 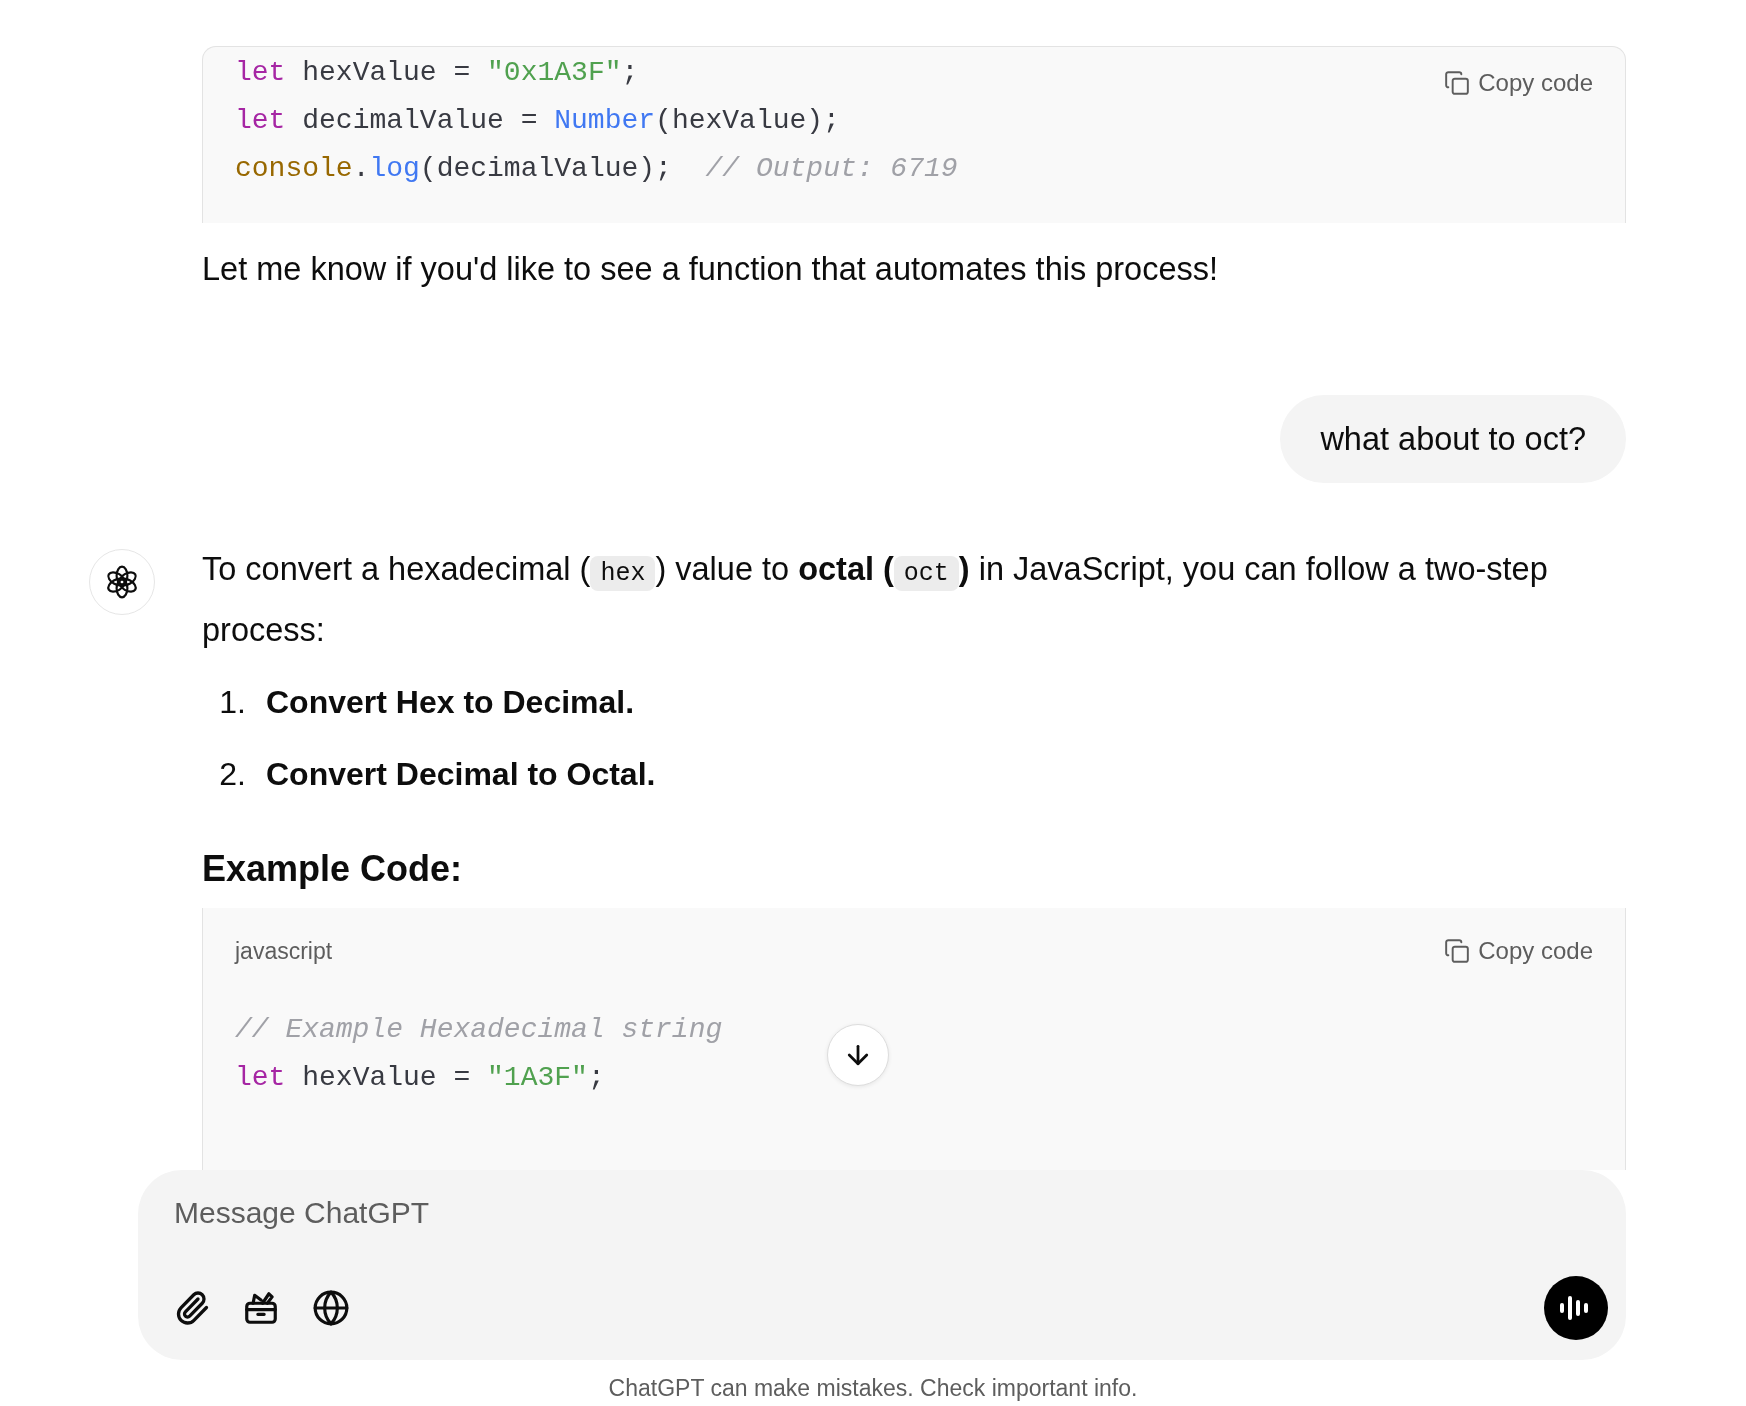 I want to click on message-input: Message ChatGPT, so click(x=474, y=1213).